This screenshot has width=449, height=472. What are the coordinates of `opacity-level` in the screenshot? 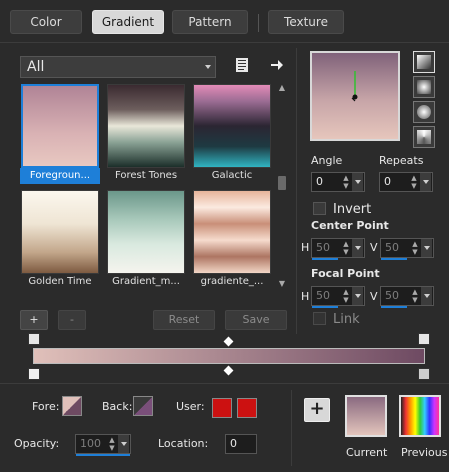 It's located at (103, 455).